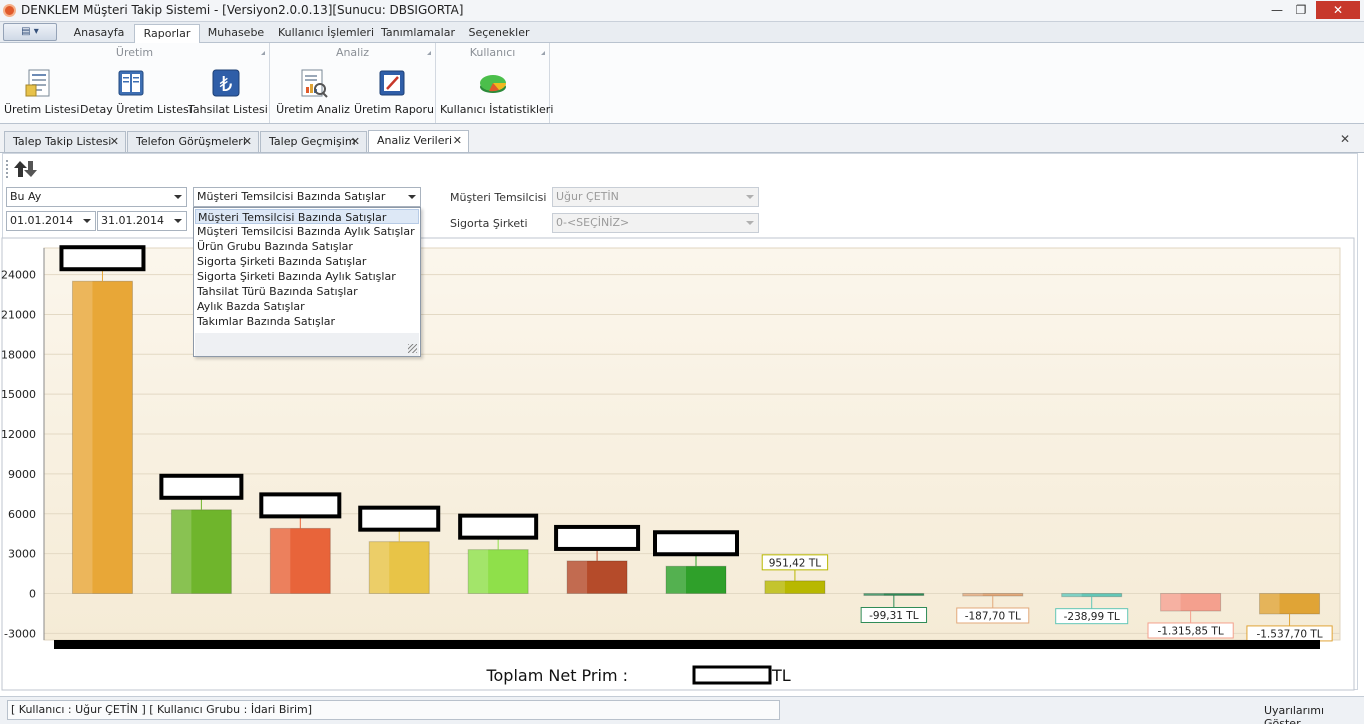  Describe the element at coordinates (307, 276) in the screenshot. I see `dropdown-option: Sigorta Şirketi Bazında Aylık Satışlar` at that location.